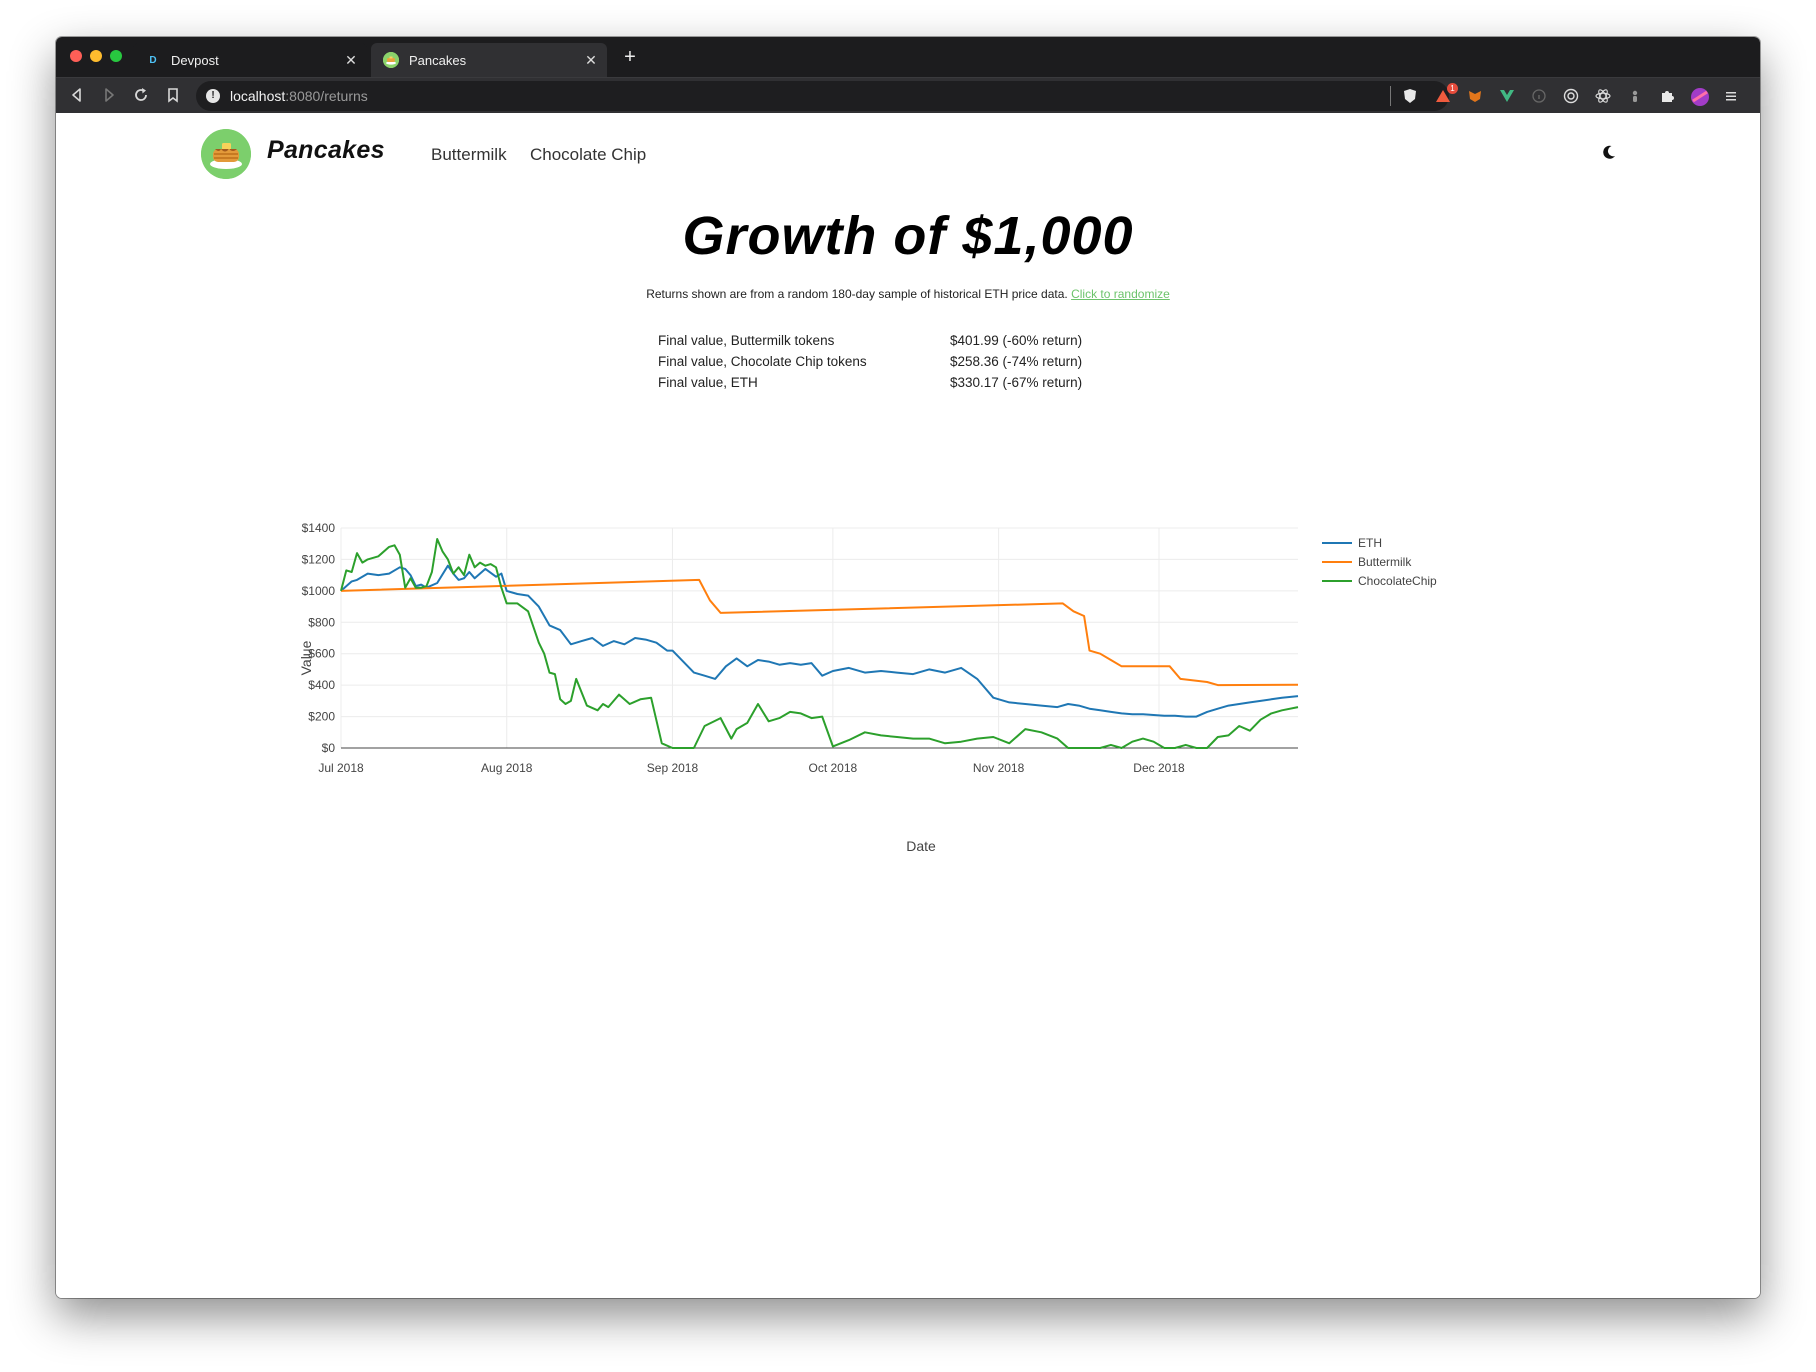  I want to click on url-host: localhost, so click(258, 96).